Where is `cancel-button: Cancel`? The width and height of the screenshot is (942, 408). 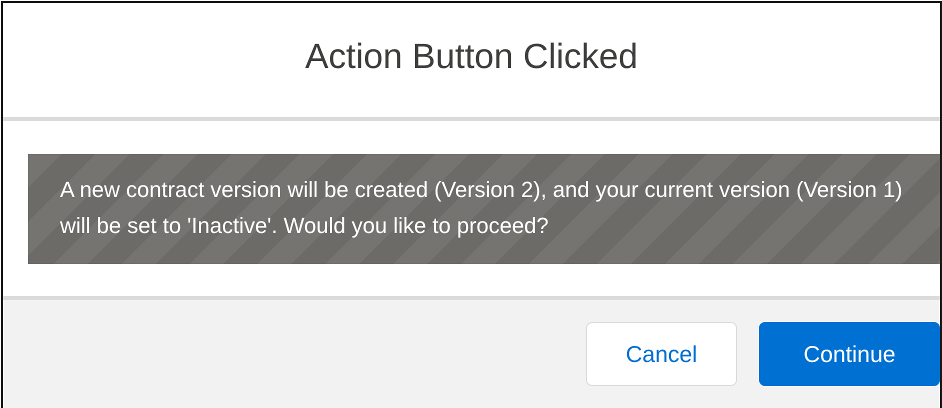
cancel-button: Cancel is located at coordinates (661, 354).